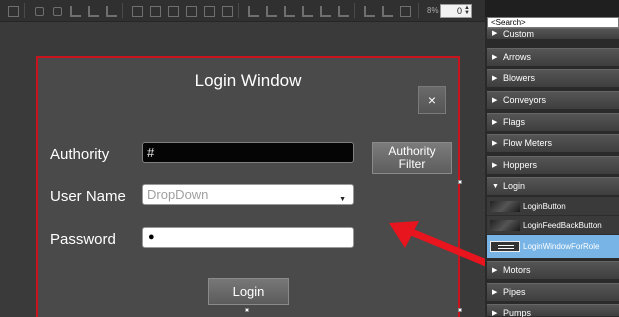  Describe the element at coordinates (136, 10) in the screenshot. I see `toolbar-align-left-icon` at that location.